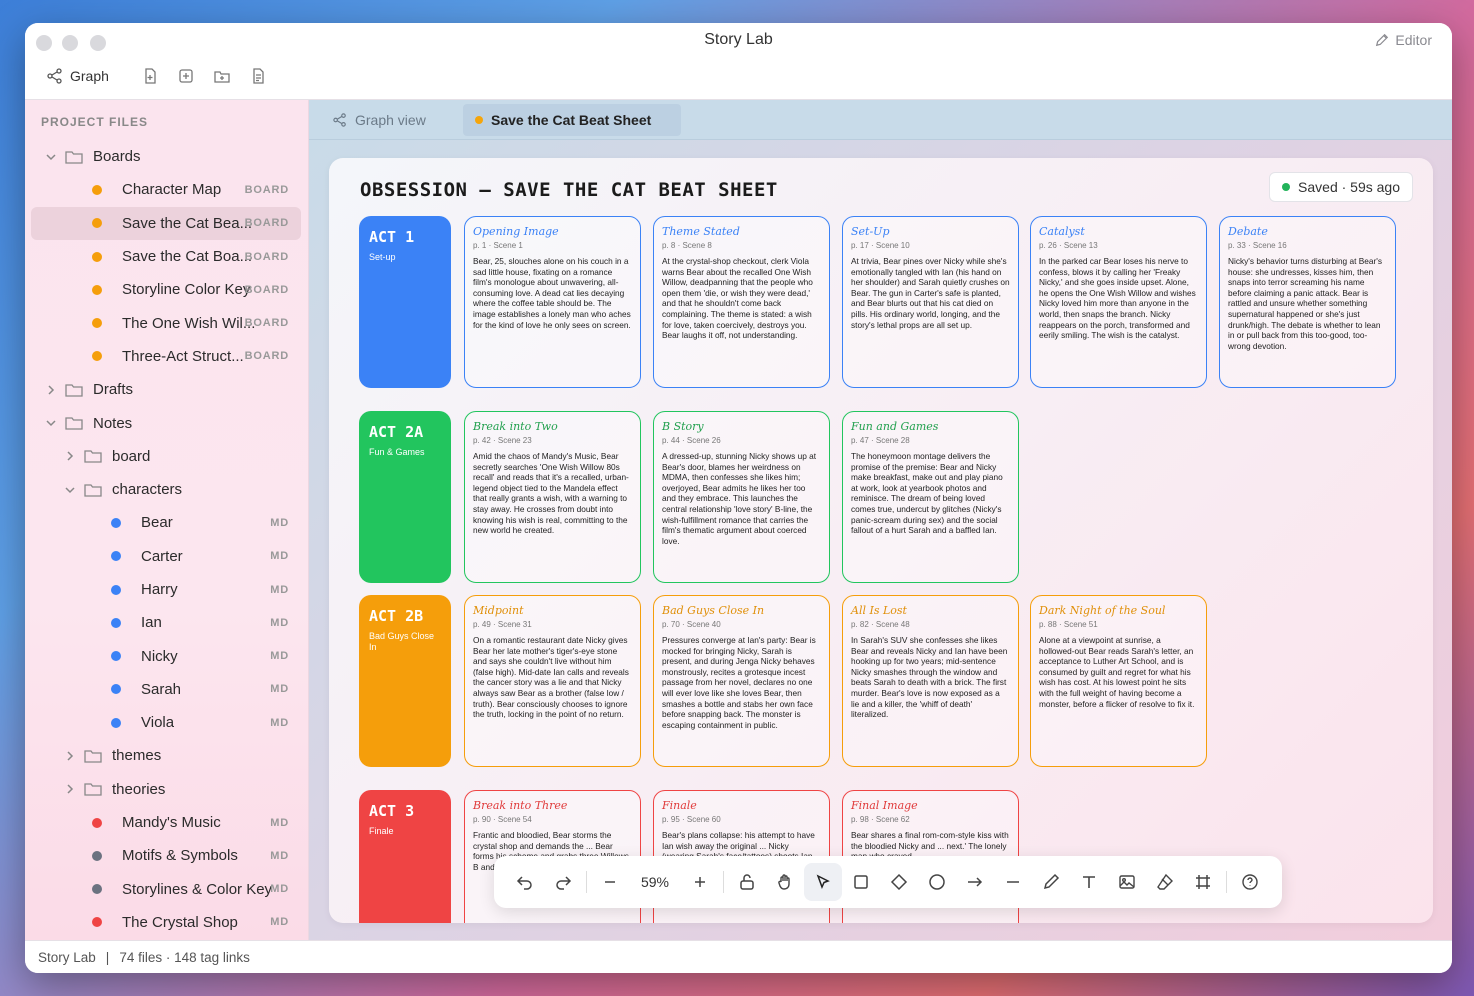 The height and width of the screenshot is (996, 1474). Describe the element at coordinates (166, 689) in the screenshot. I see `file-row: Sarah MD` at that location.